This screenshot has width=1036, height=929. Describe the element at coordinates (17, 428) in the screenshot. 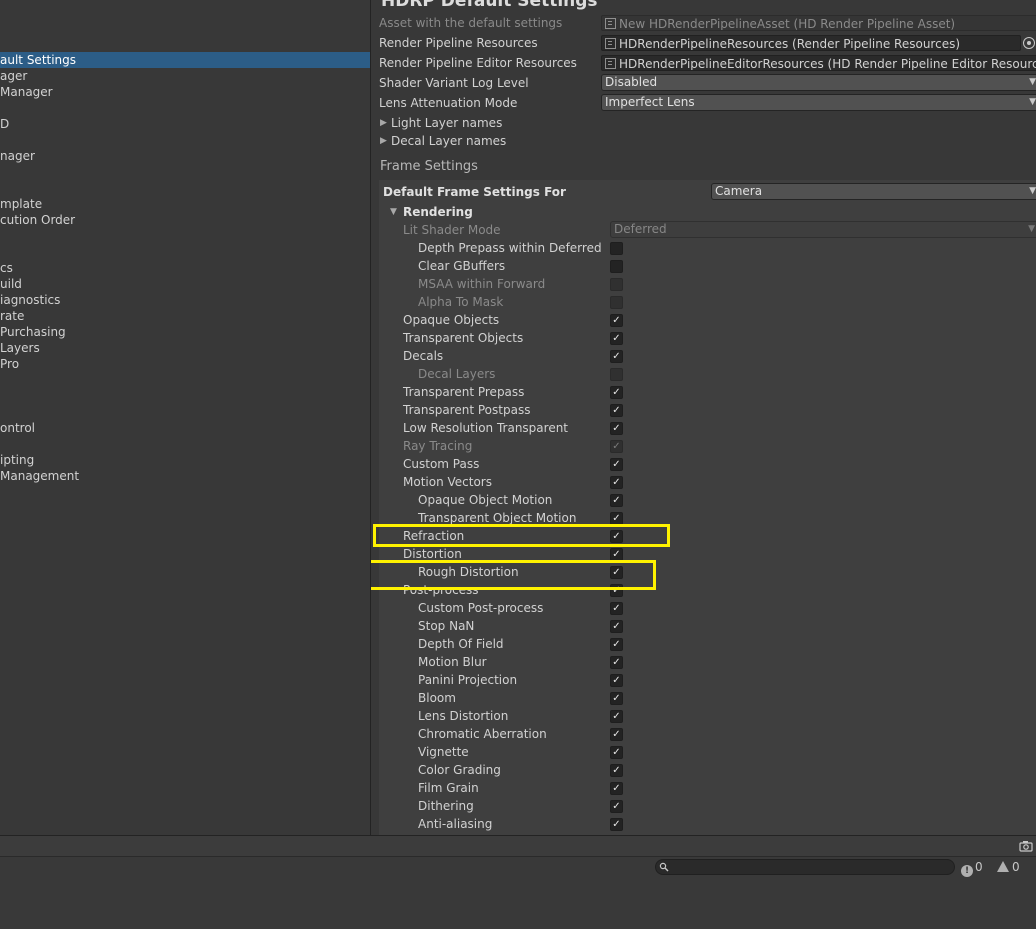

I see `sidebar-item: ontrol` at that location.